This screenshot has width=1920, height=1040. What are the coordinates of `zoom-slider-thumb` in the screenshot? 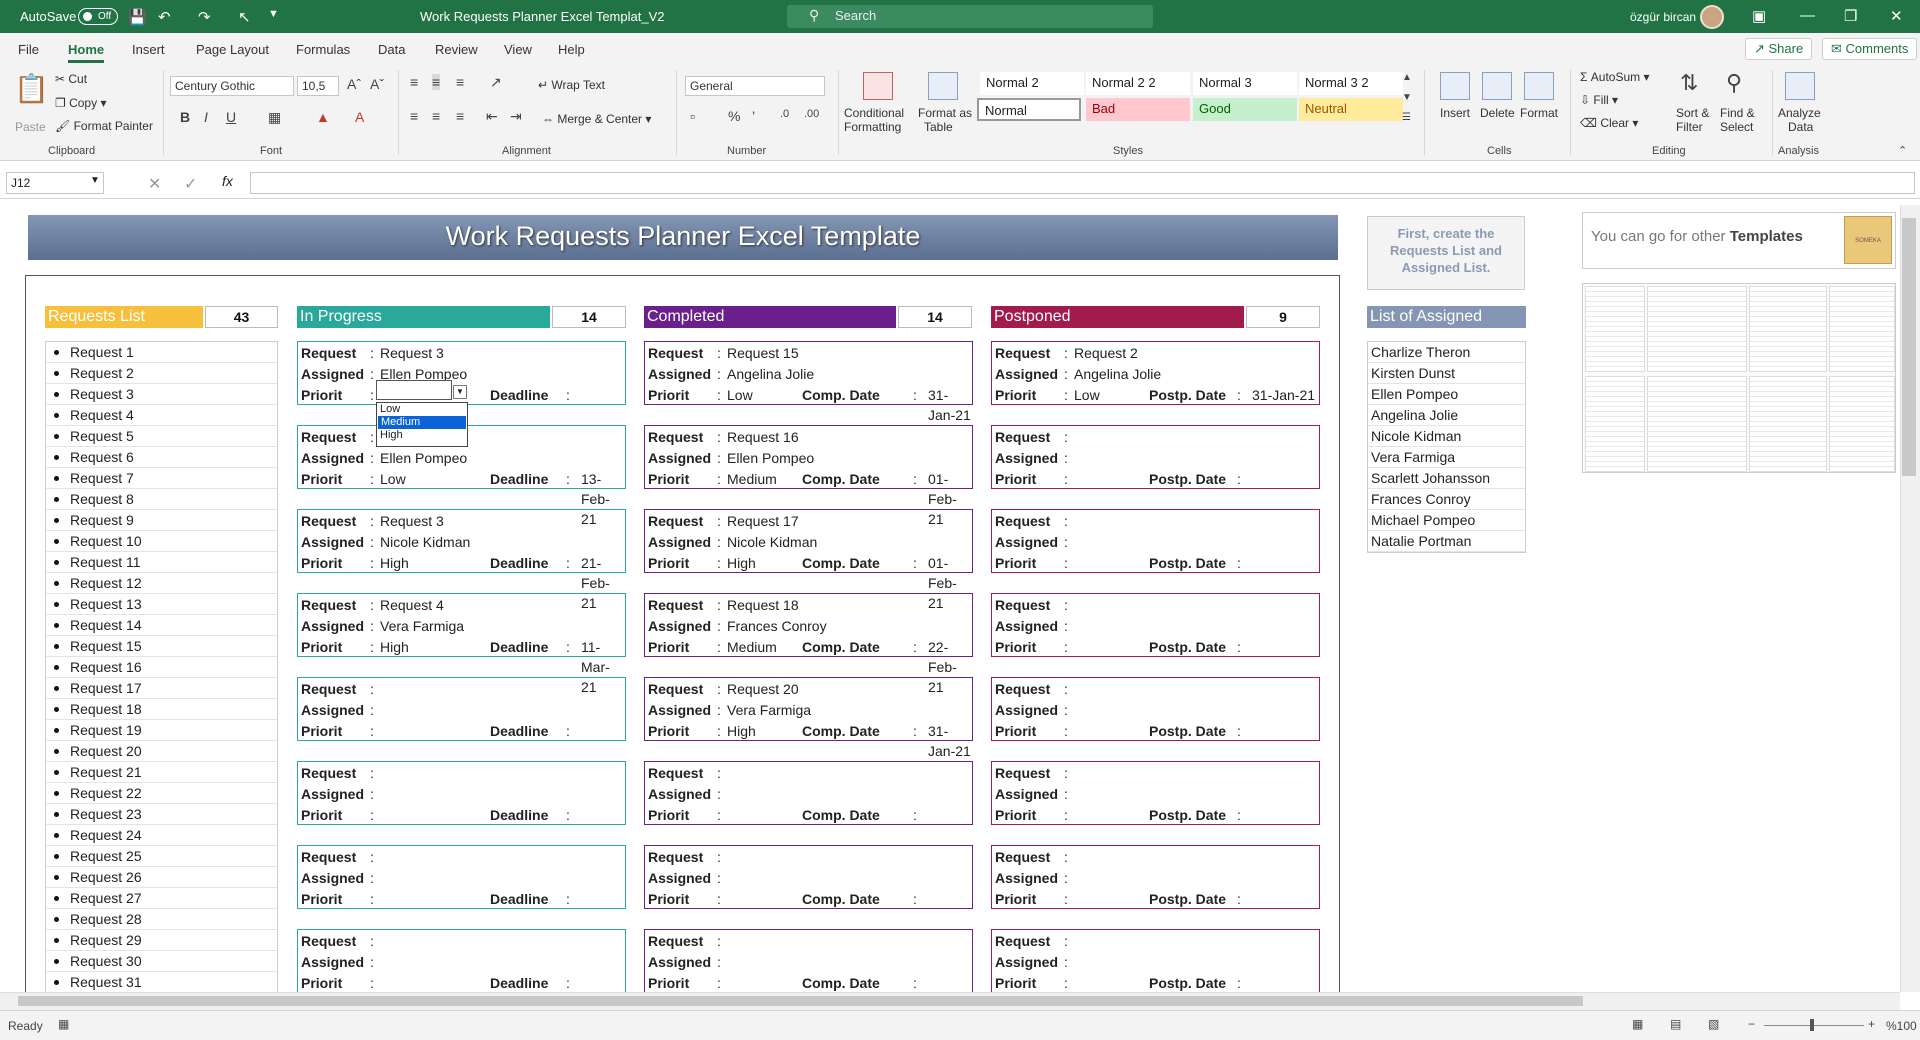 It's located at (1812, 1025).